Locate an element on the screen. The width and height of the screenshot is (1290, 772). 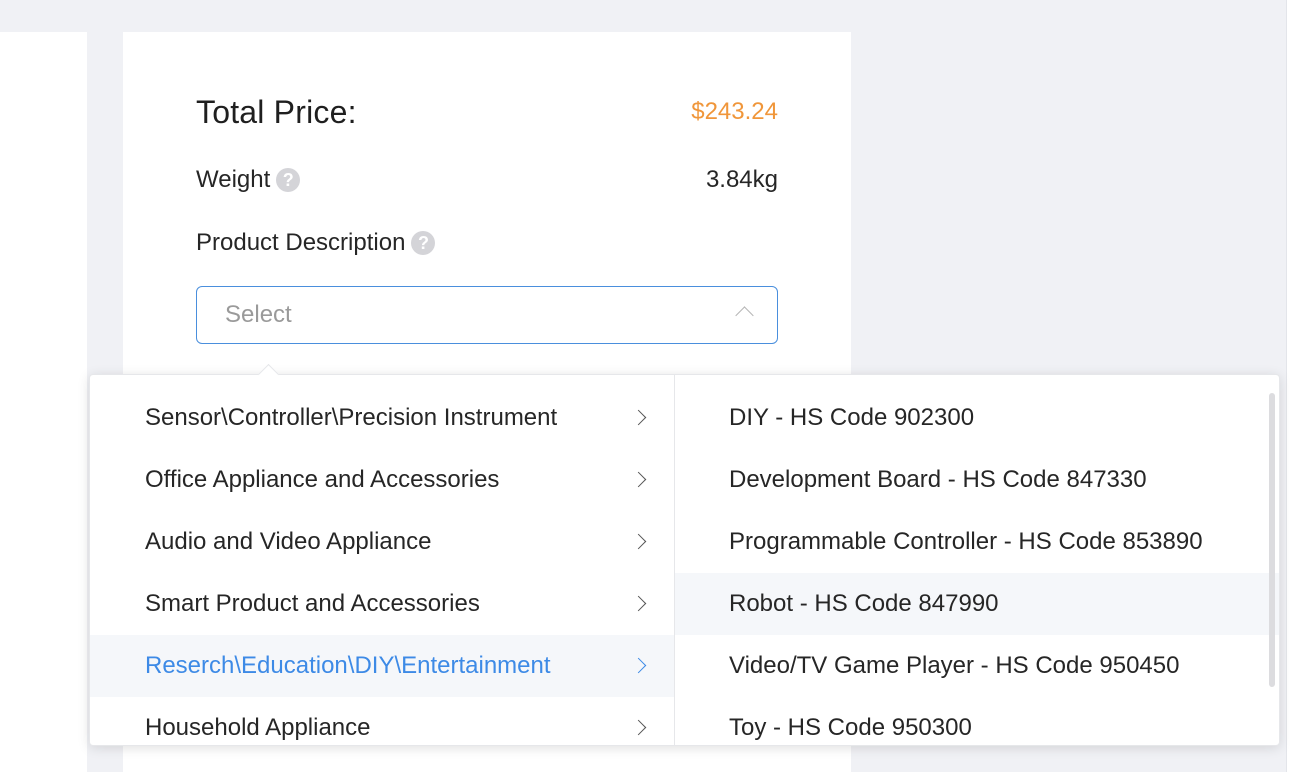
category-item: Audio and Video Appliance is located at coordinates (382, 542).